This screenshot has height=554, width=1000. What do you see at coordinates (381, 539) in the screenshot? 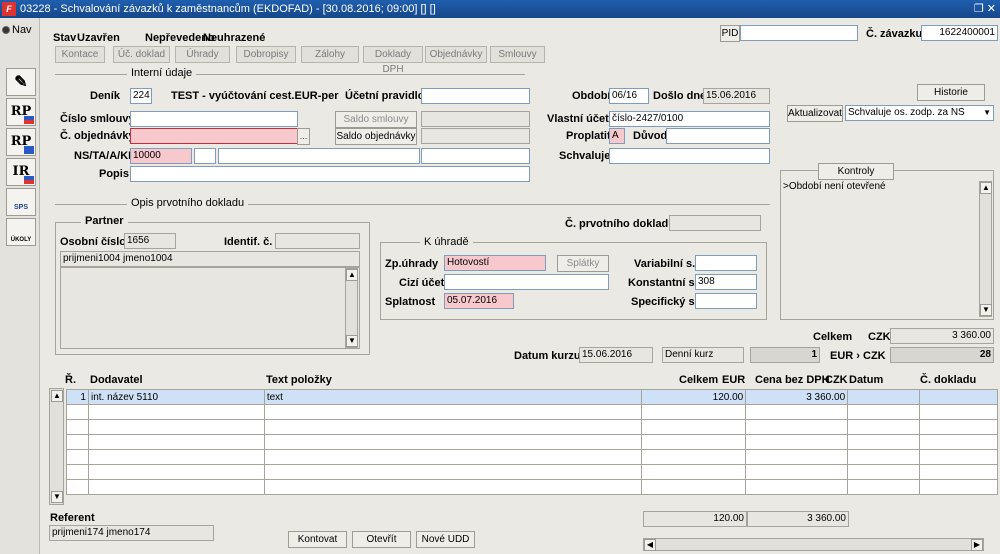
I see `otevrit-button: Otevřít` at bounding box center [381, 539].